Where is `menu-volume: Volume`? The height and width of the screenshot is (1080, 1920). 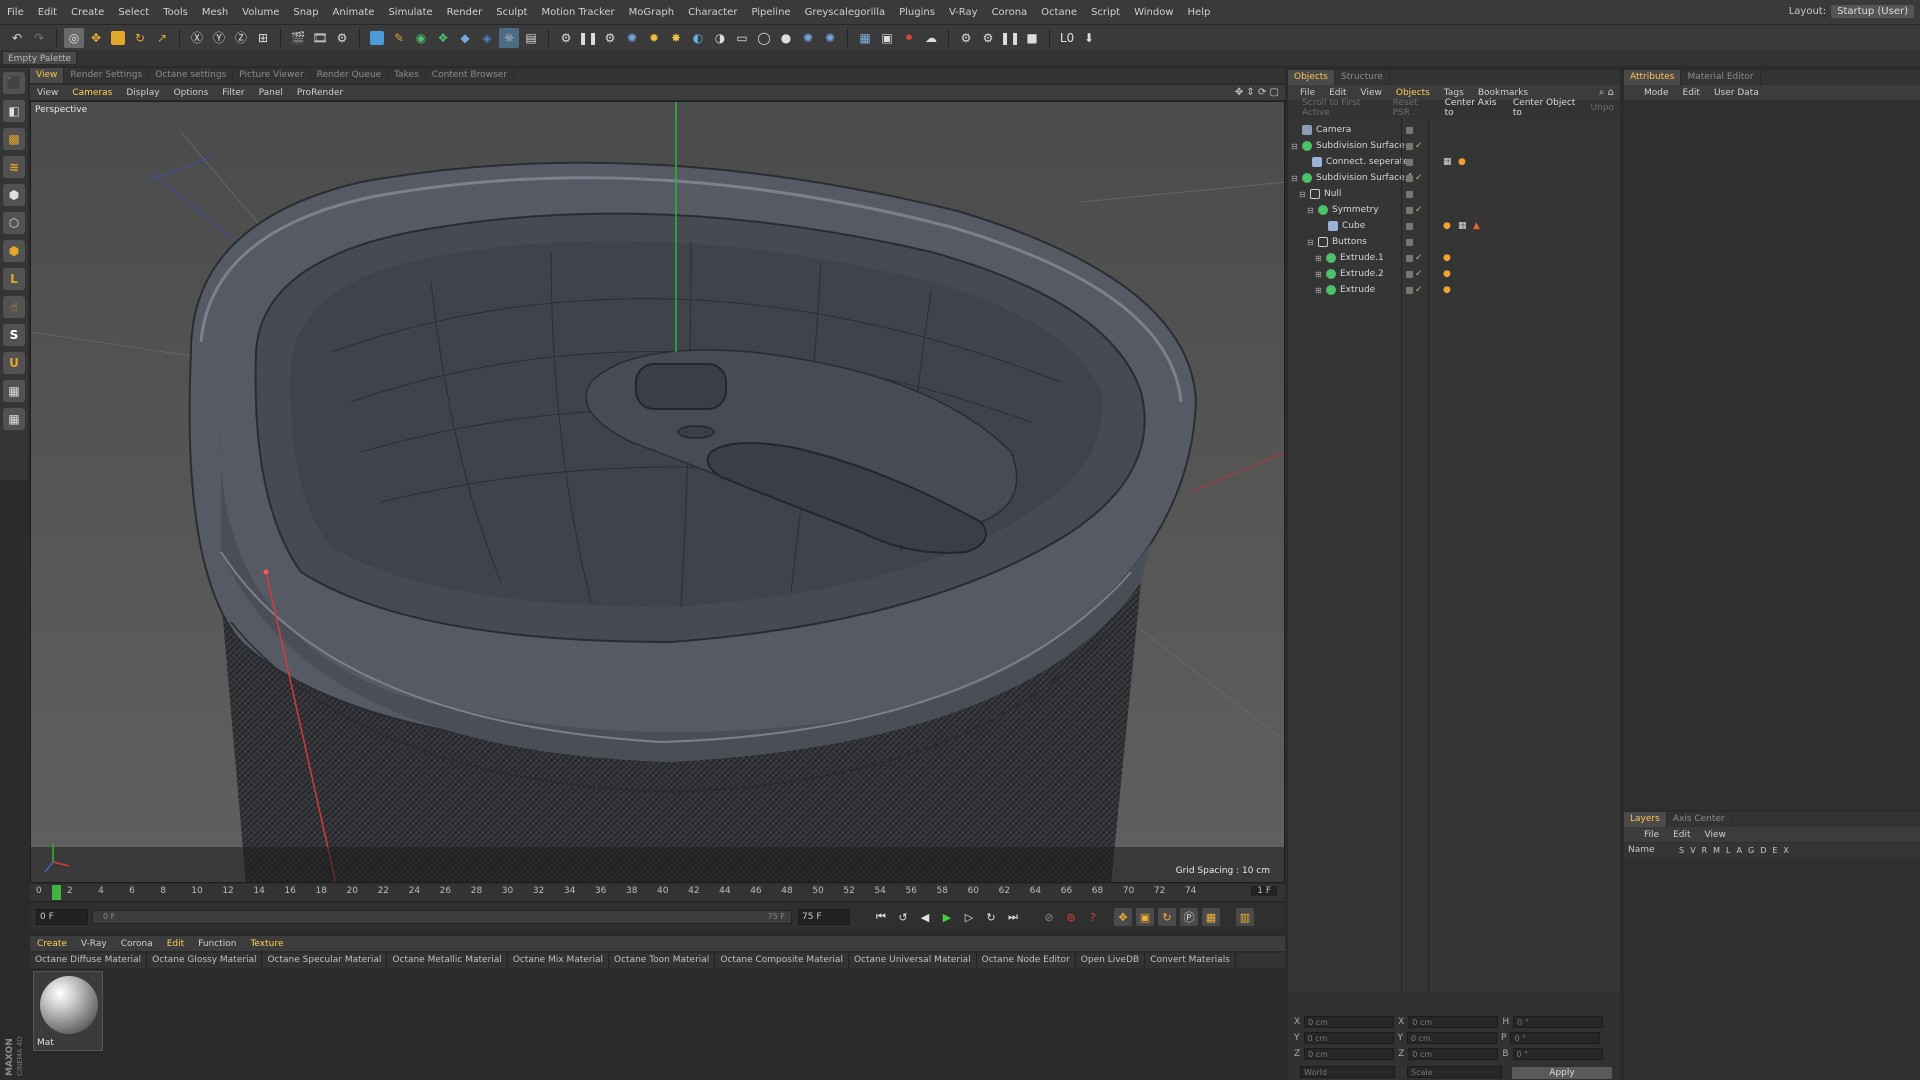 menu-volume: Volume is located at coordinates (260, 12).